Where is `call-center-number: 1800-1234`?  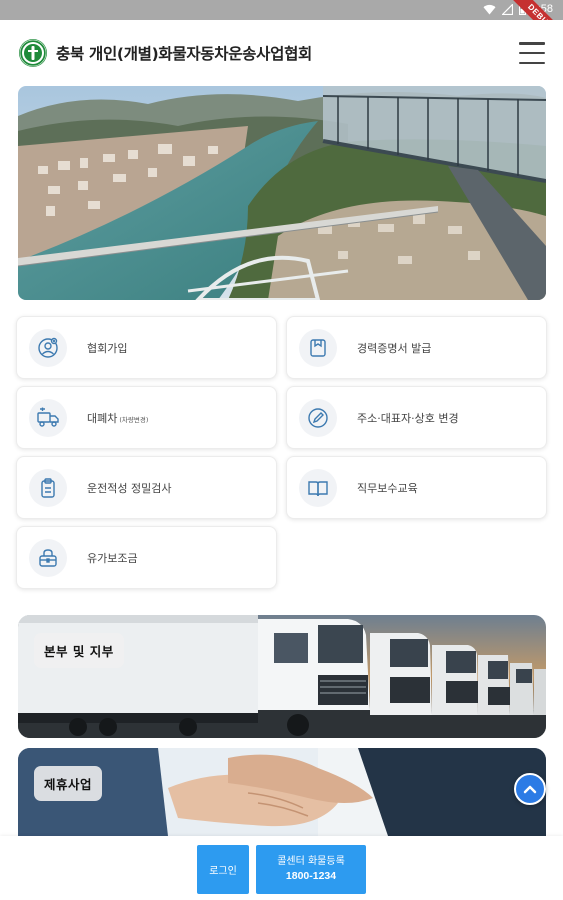
call-center-number: 1800-1234 is located at coordinates (311, 876).